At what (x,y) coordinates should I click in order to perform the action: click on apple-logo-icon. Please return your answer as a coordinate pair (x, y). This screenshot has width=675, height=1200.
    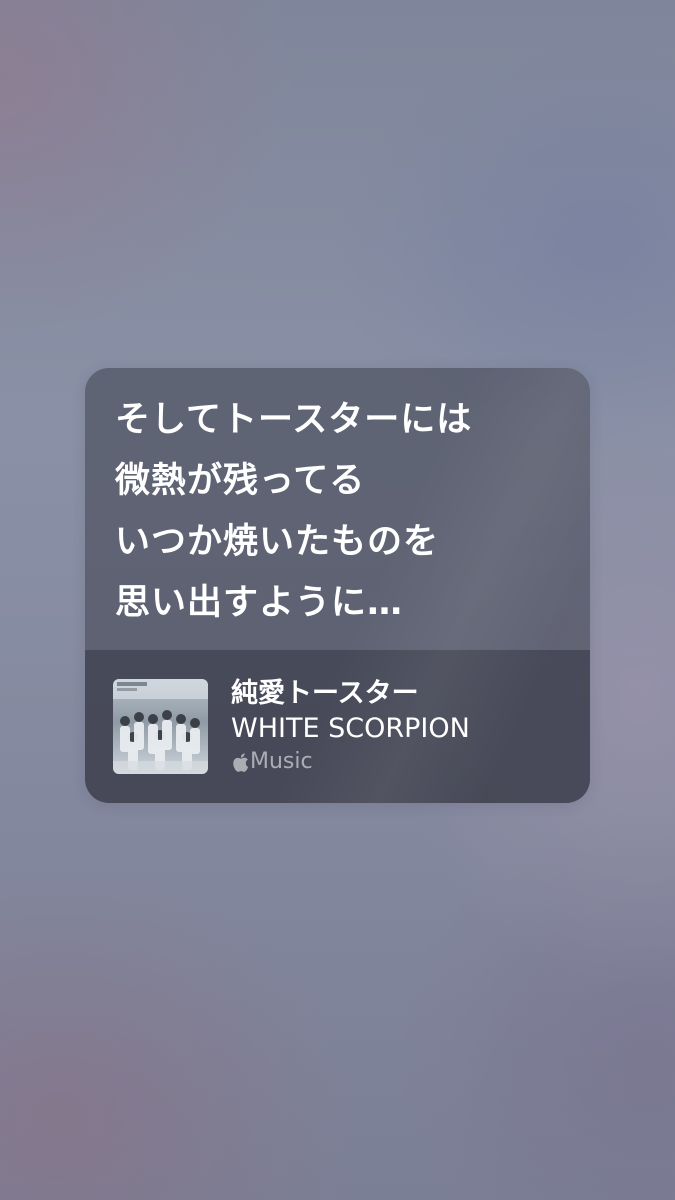
    Looking at the image, I should click on (240, 762).